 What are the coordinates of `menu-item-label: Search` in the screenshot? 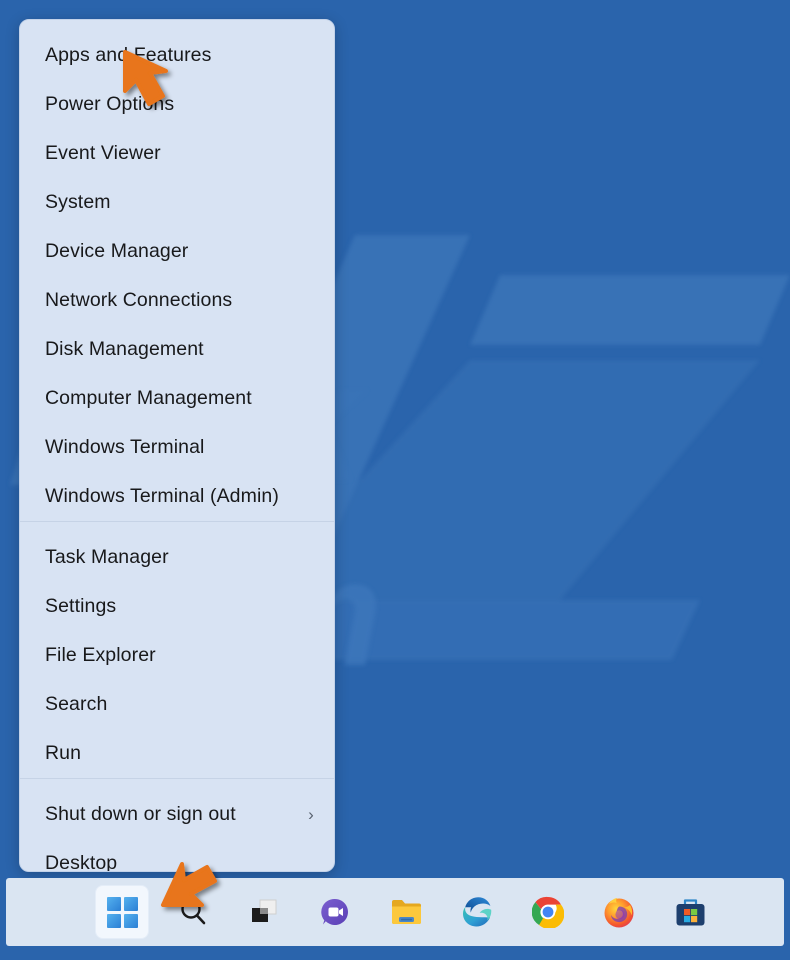 It's located at (76, 704).